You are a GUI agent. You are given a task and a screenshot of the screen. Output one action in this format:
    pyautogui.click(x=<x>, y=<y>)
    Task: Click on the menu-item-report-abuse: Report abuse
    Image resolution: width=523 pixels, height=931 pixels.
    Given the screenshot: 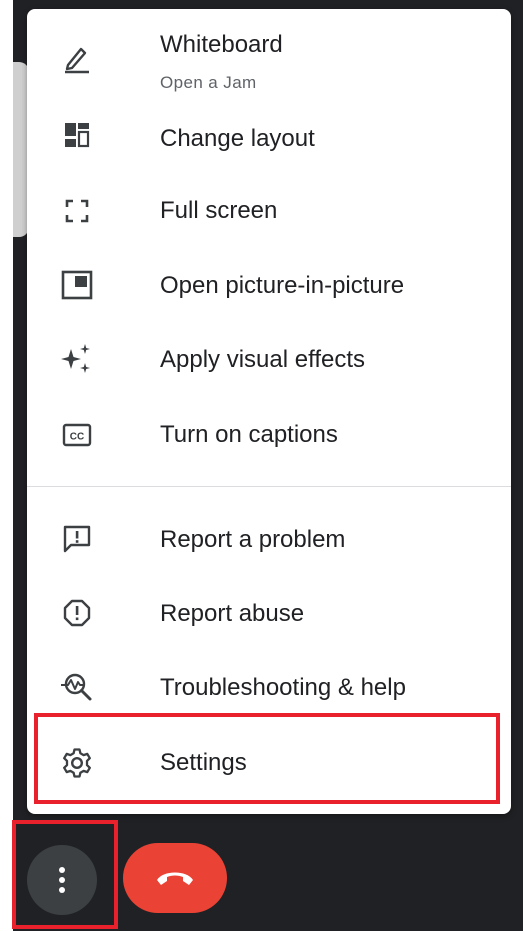 What is the action you would take?
    pyautogui.click(x=269, y=613)
    